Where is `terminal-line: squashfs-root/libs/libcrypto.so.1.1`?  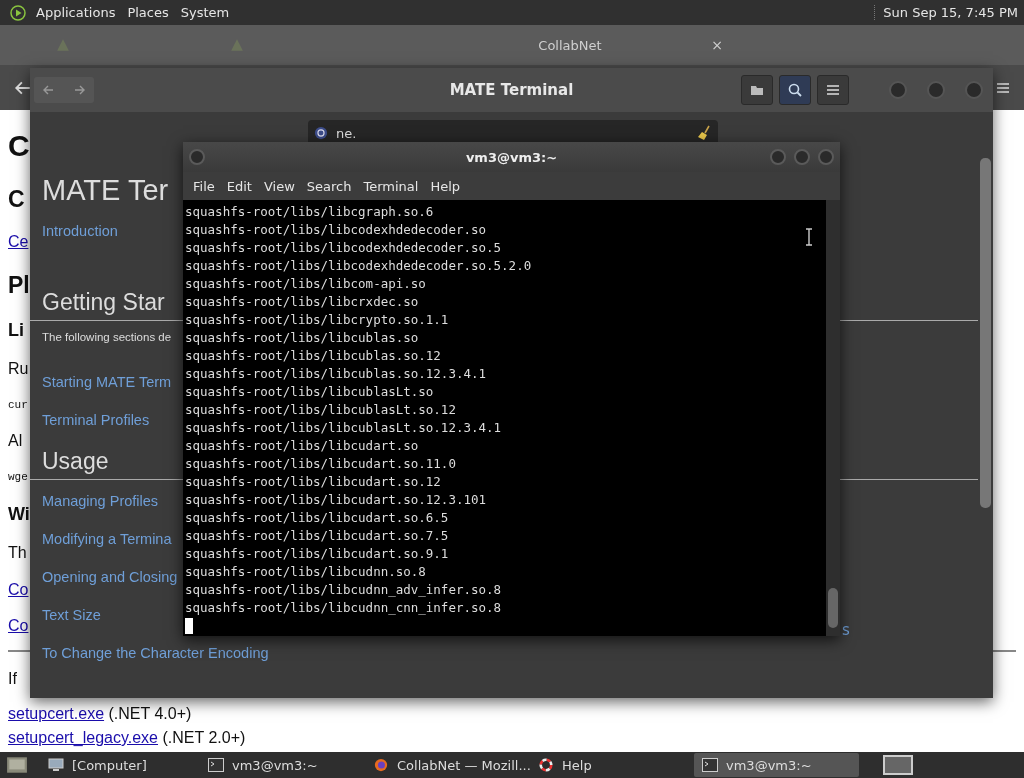 terminal-line: squashfs-root/libs/libcrypto.so.1.1 is located at coordinates (317, 320).